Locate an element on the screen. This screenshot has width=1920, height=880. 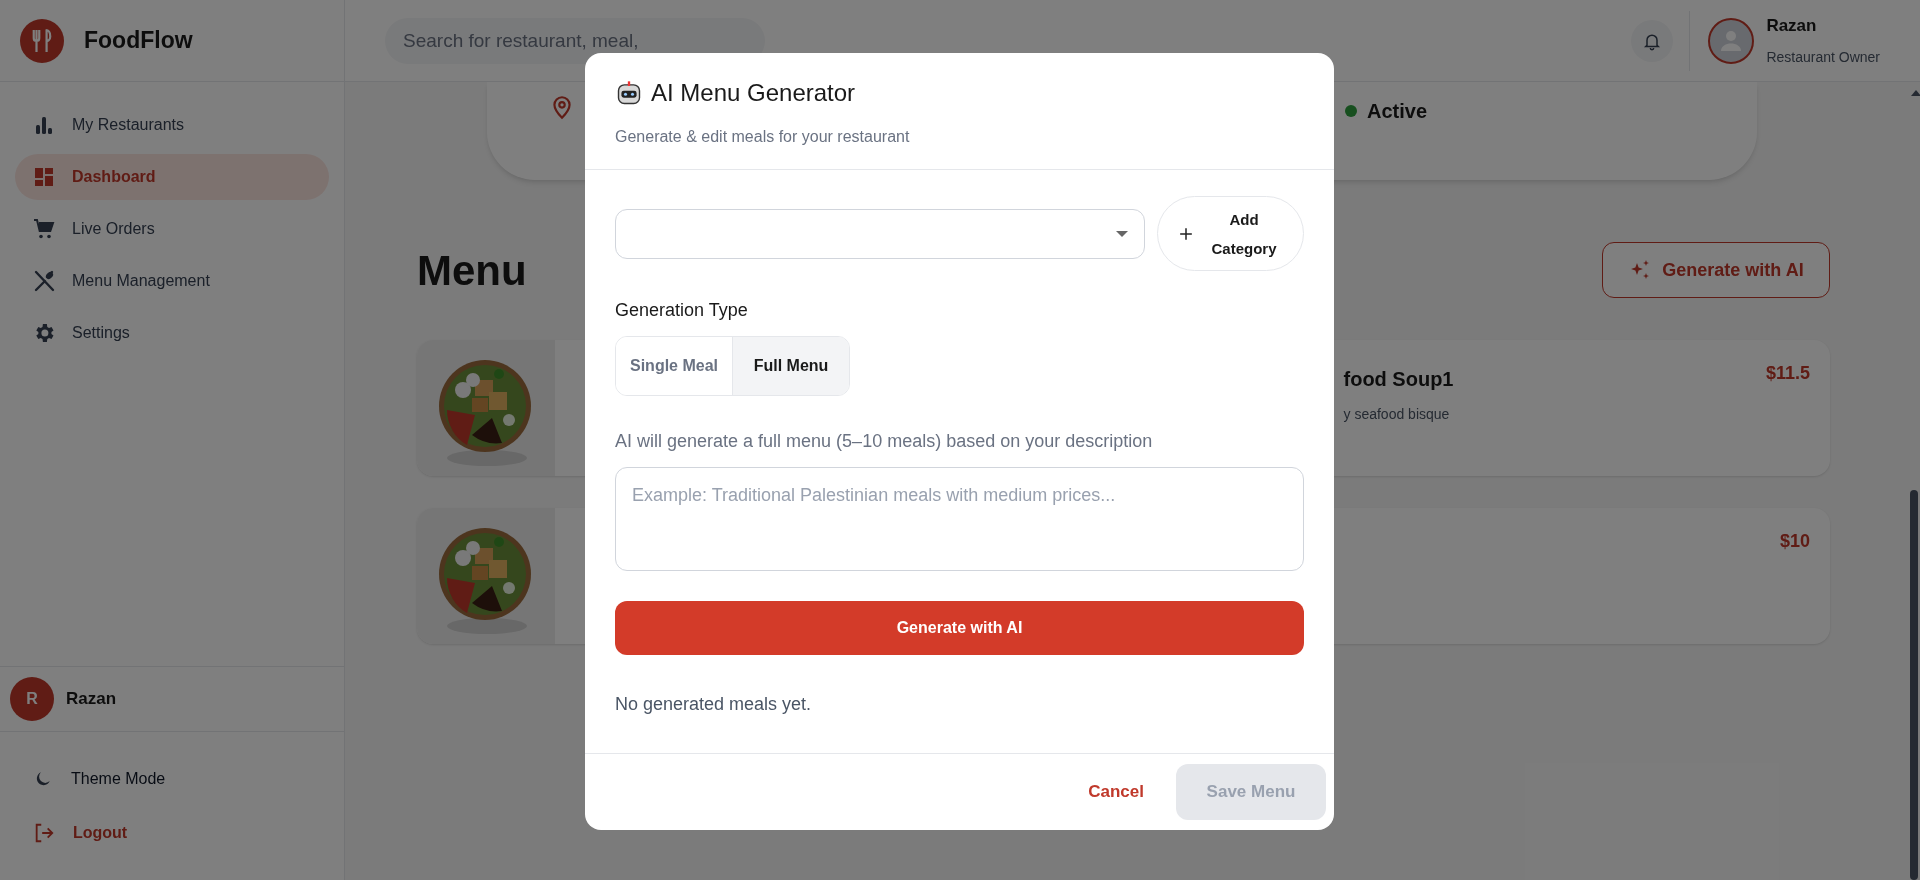
sidebar-item: Live Orders is located at coordinates (172, 229).